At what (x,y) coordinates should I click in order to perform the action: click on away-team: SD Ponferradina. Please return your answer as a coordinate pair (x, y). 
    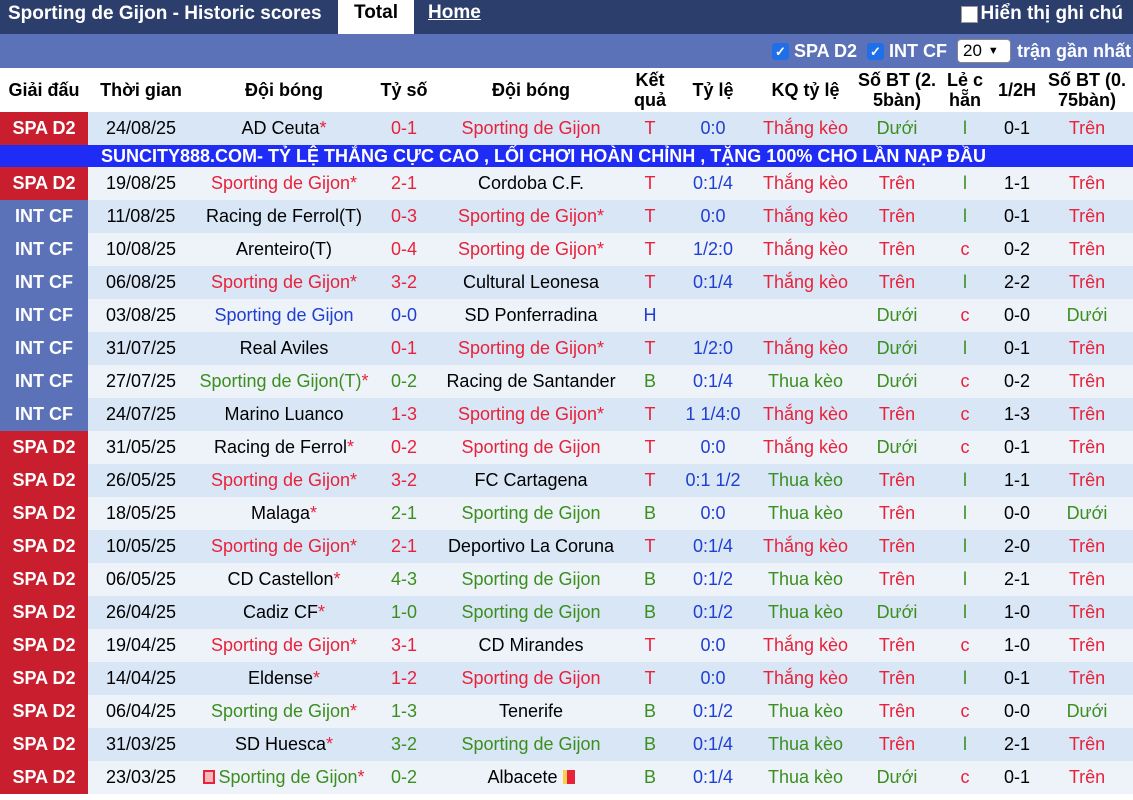
    Looking at the image, I should click on (530, 315).